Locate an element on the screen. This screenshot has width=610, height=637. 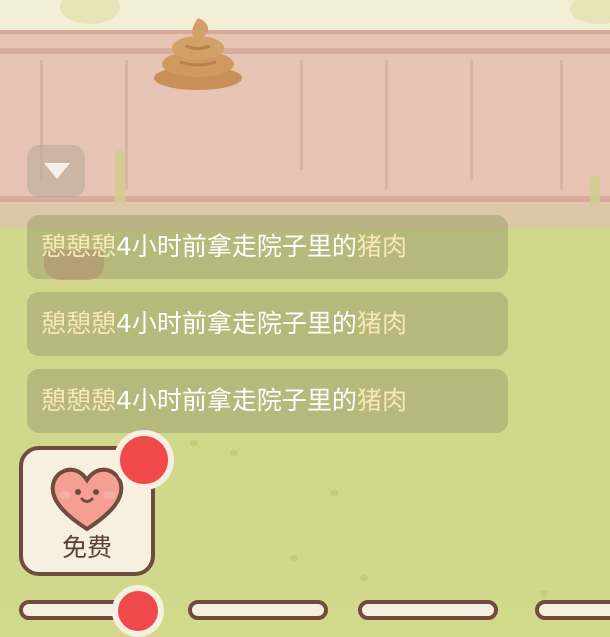
triangle-down-icon is located at coordinates (57, 171).